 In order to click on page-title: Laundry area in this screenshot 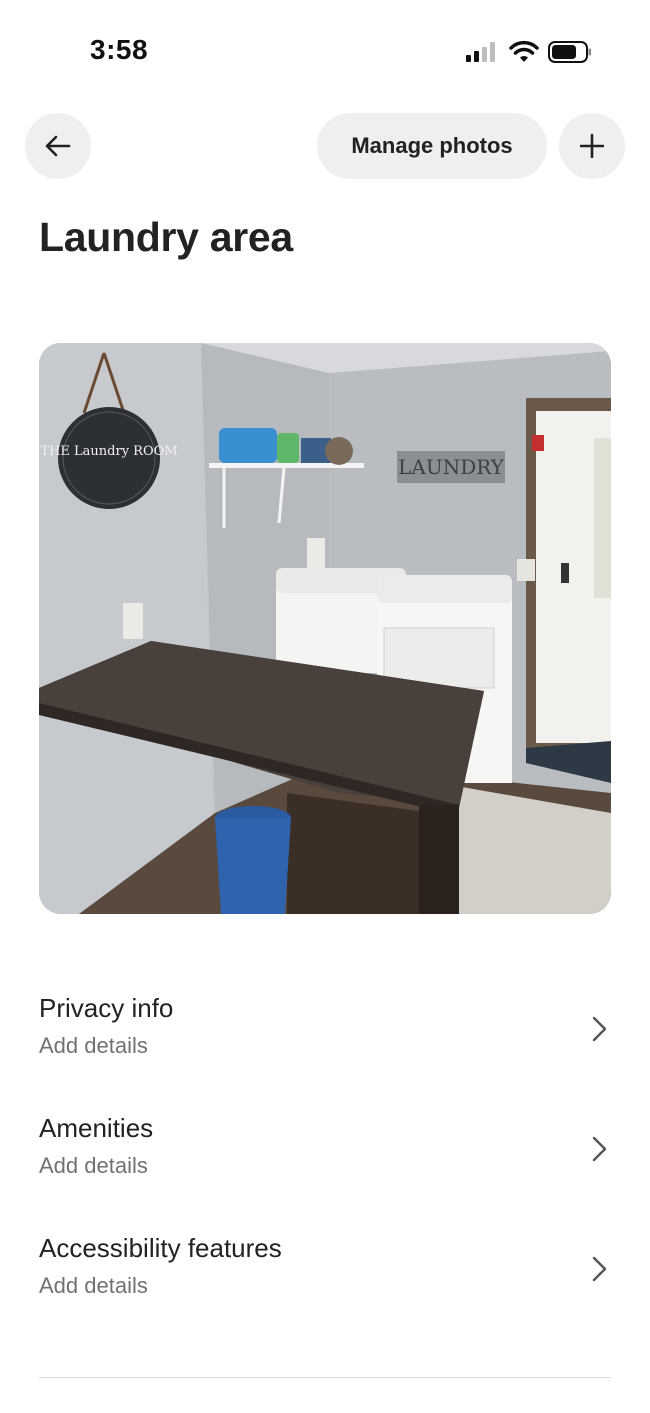, I will do `click(166, 237)`.